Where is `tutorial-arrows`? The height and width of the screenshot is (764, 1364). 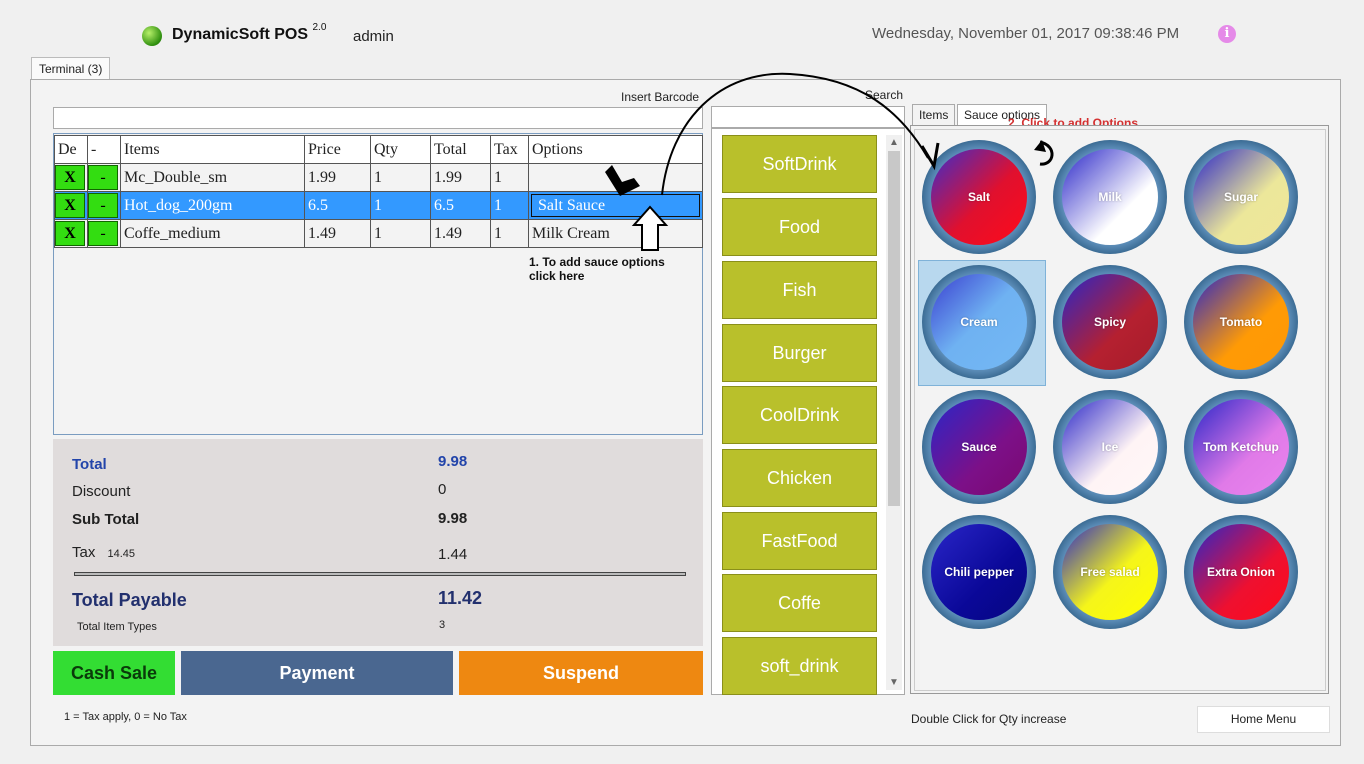 tutorial-arrows is located at coordinates (829, 161).